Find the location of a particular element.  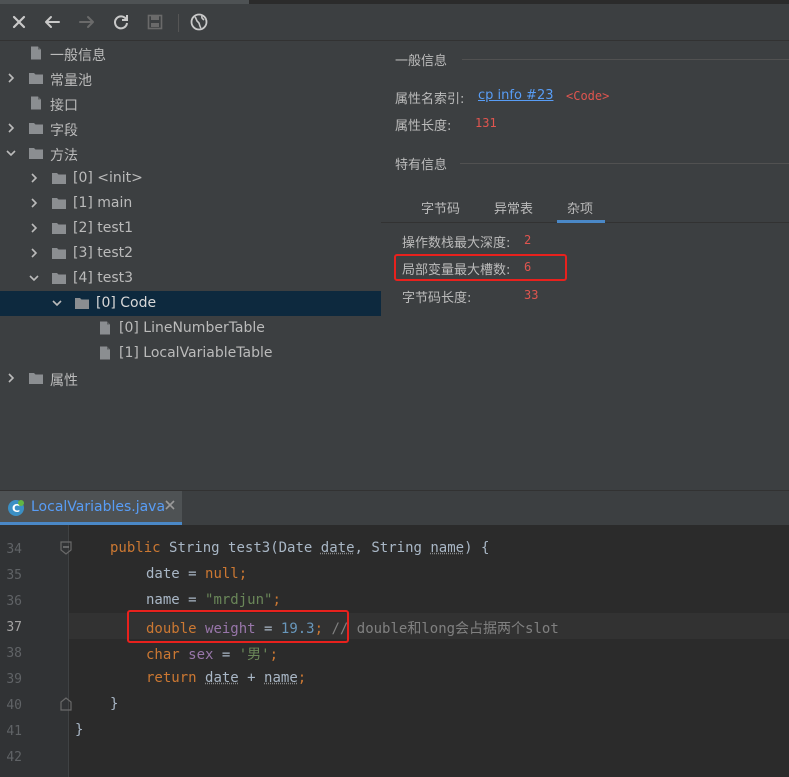

token-type: Date is located at coordinates (295, 548).